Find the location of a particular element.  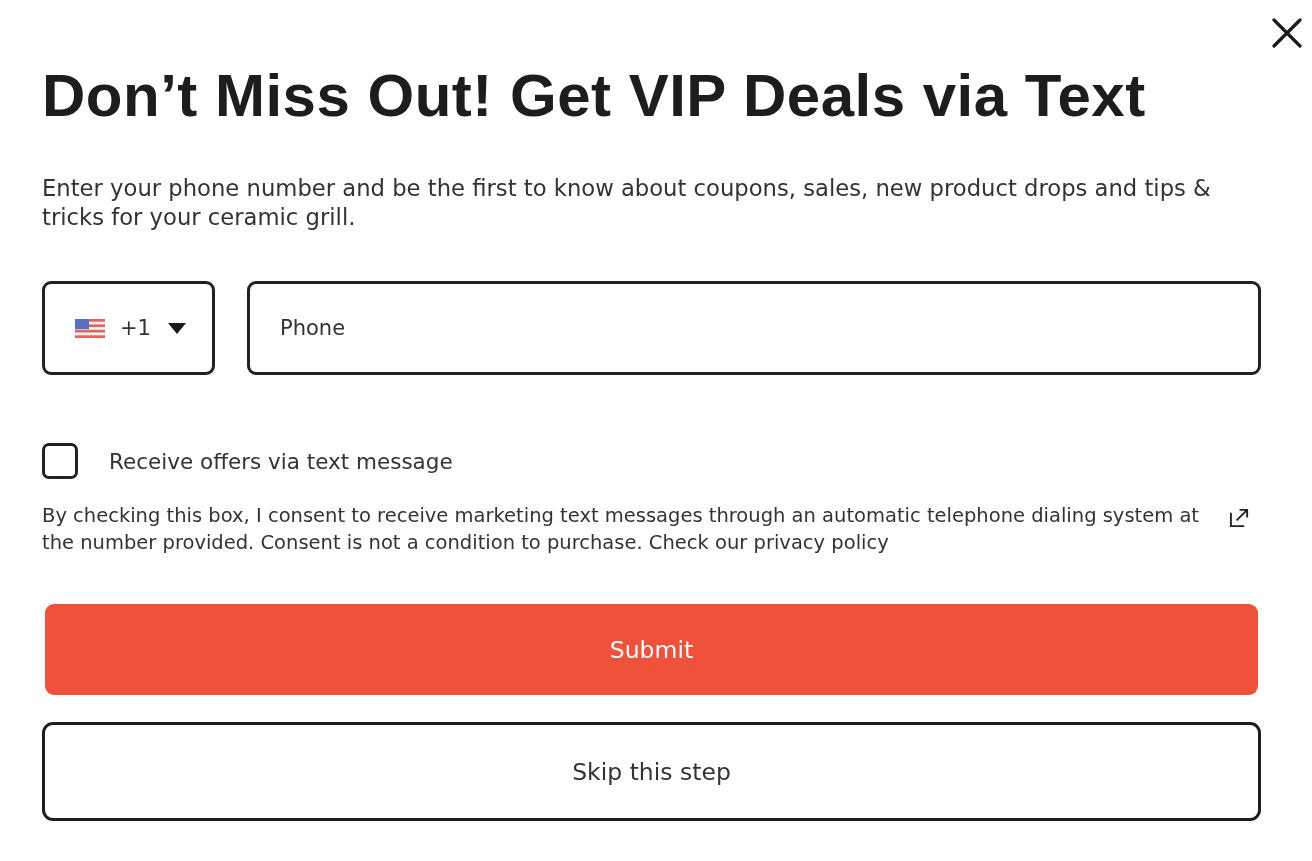

checkbox-label: Receive offers via text message is located at coordinates (281, 461).